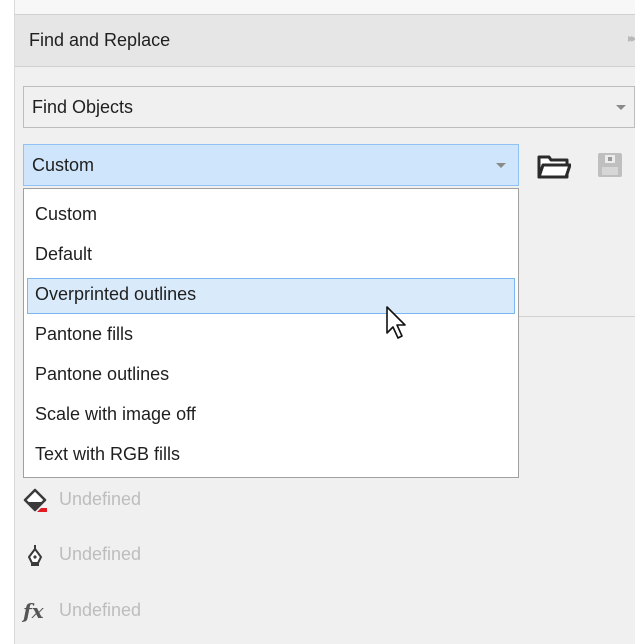 This screenshot has width=635, height=644. I want to click on expand-docker-icon: ▸▸, so click(631, 38).